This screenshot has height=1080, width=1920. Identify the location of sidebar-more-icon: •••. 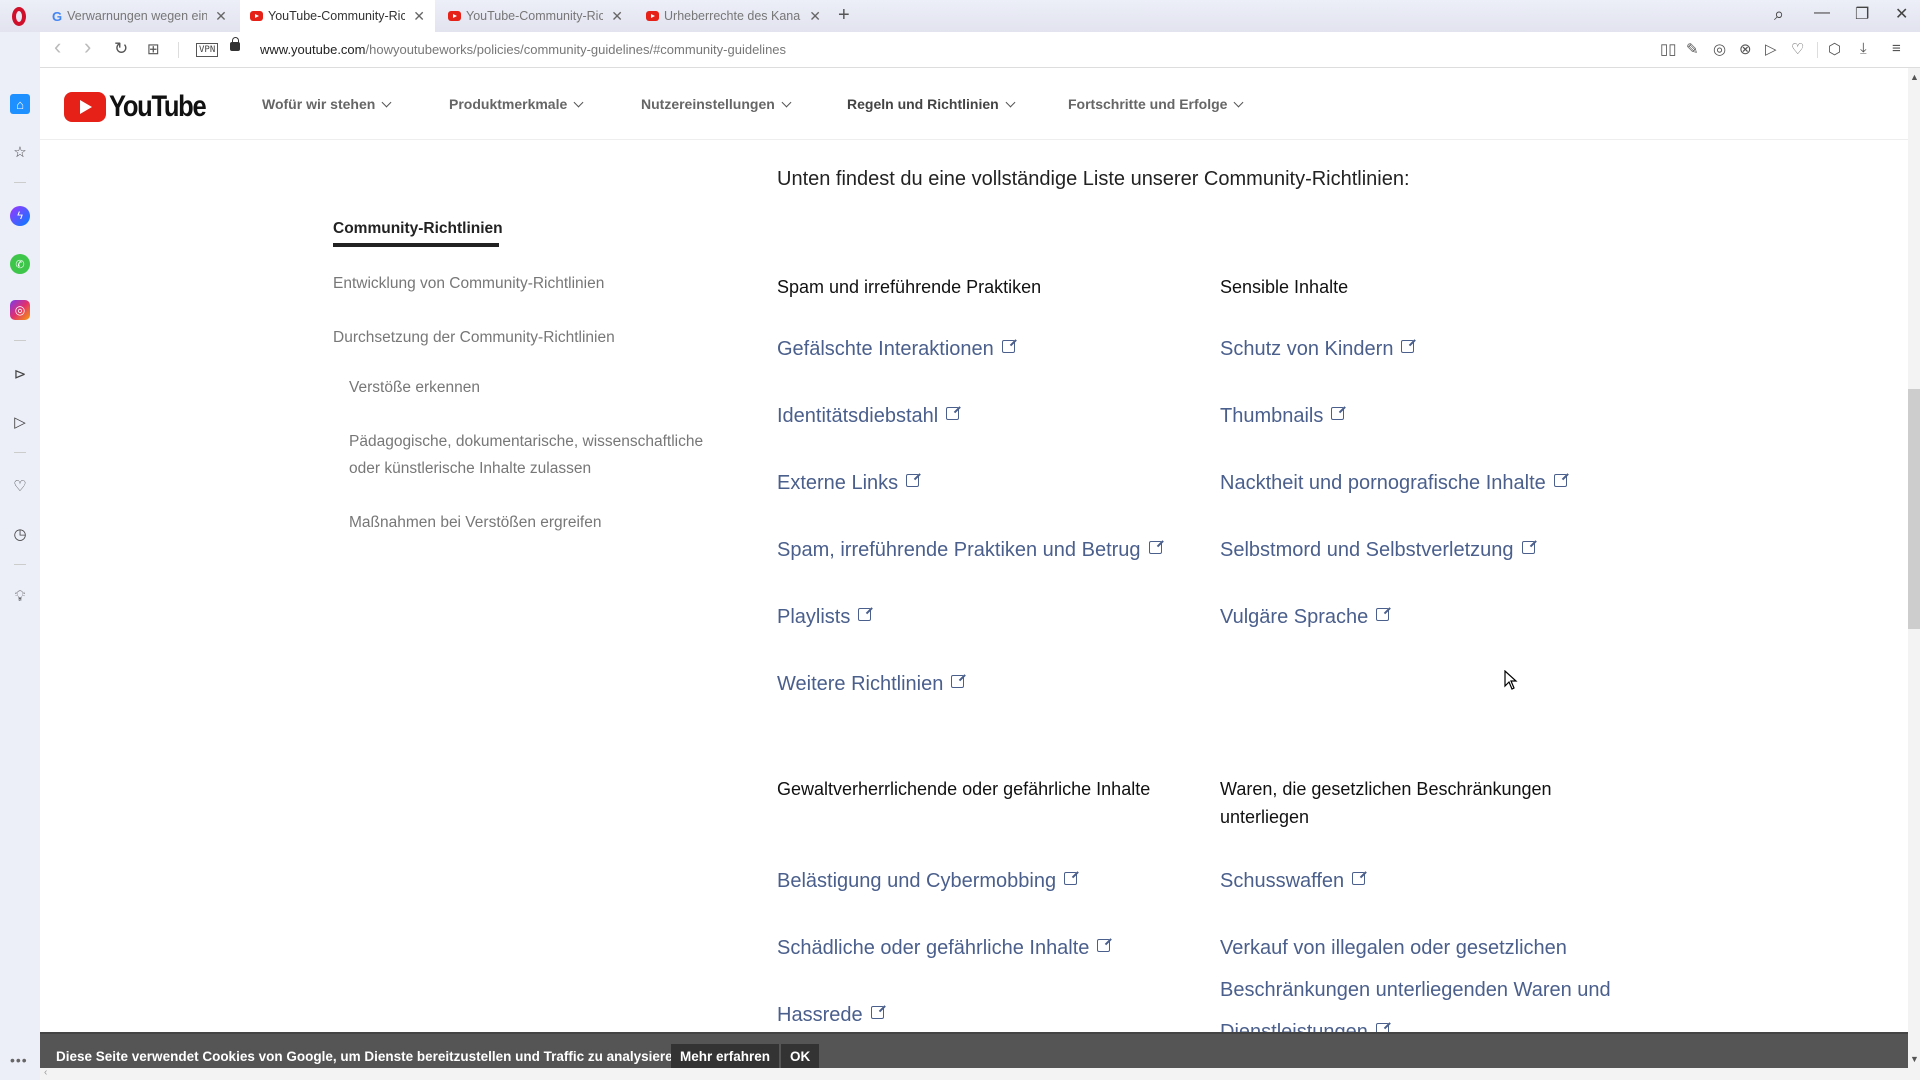
(19, 1060).